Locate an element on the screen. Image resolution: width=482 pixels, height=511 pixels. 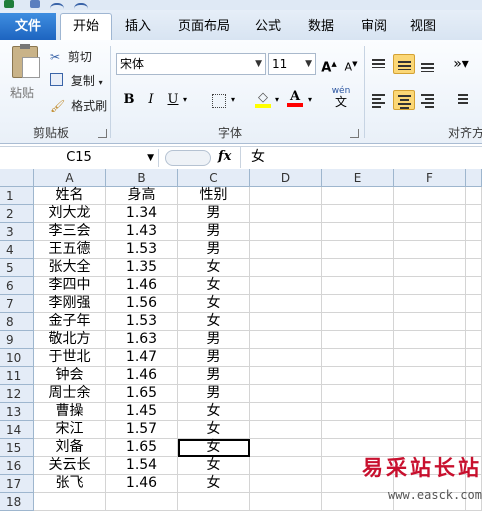
row-header: 2 is located at coordinates (17, 214).